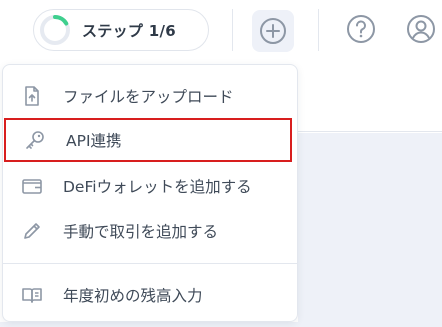 Image resolution: width=442 pixels, height=327 pixels. Describe the element at coordinates (148, 140) in the screenshot. I see `menu-item-api-integration: API連携` at that location.